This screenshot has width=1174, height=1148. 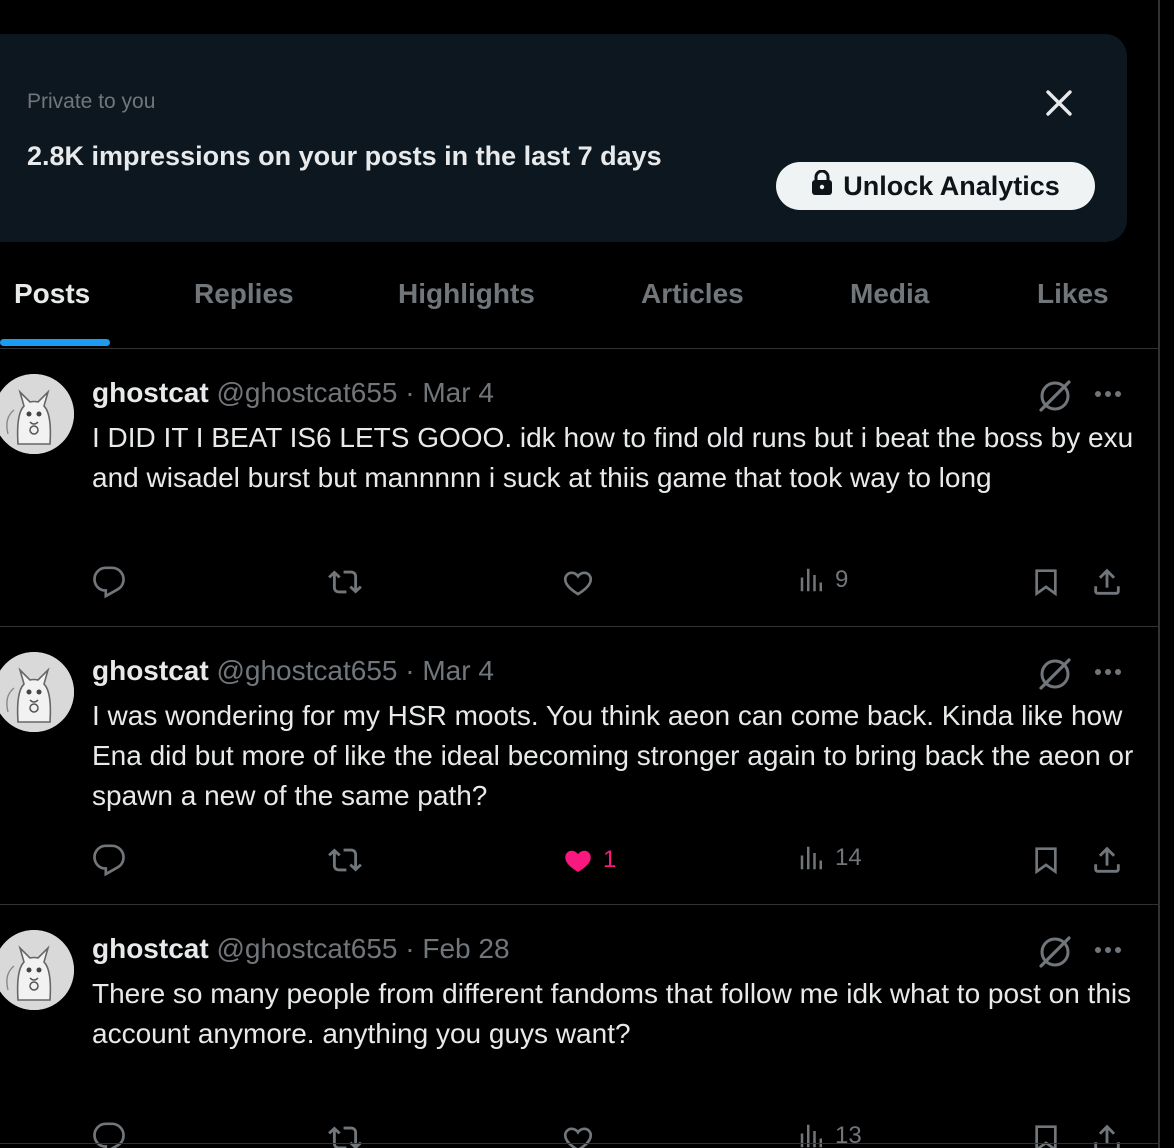 What do you see at coordinates (848, 857) in the screenshot?
I see `views-count: 14` at bounding box center [848, 857].